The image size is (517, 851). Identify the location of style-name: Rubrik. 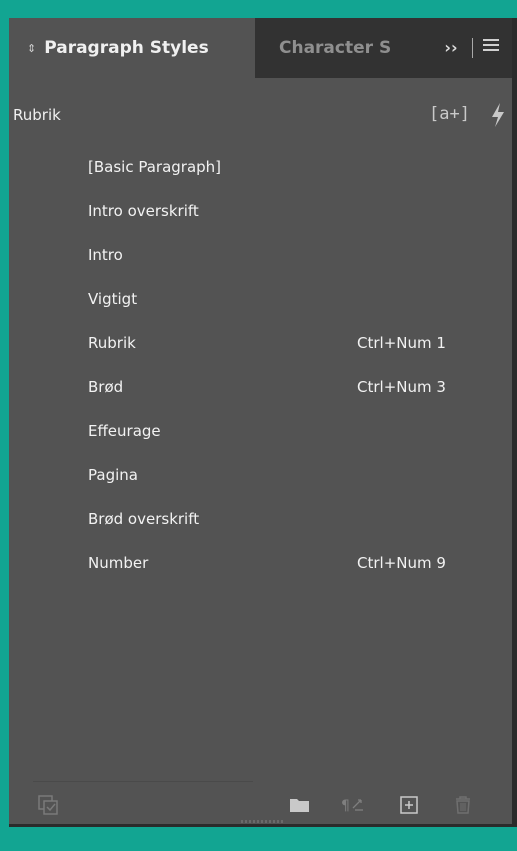
(112, 343).